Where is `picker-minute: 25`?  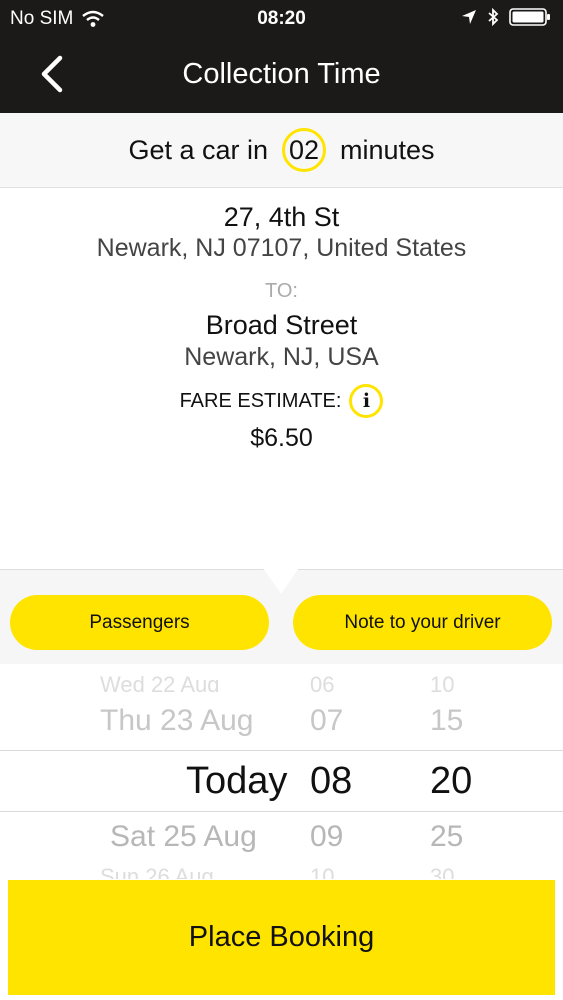
picker-minute: 25 is located at coordinates (446, 837).